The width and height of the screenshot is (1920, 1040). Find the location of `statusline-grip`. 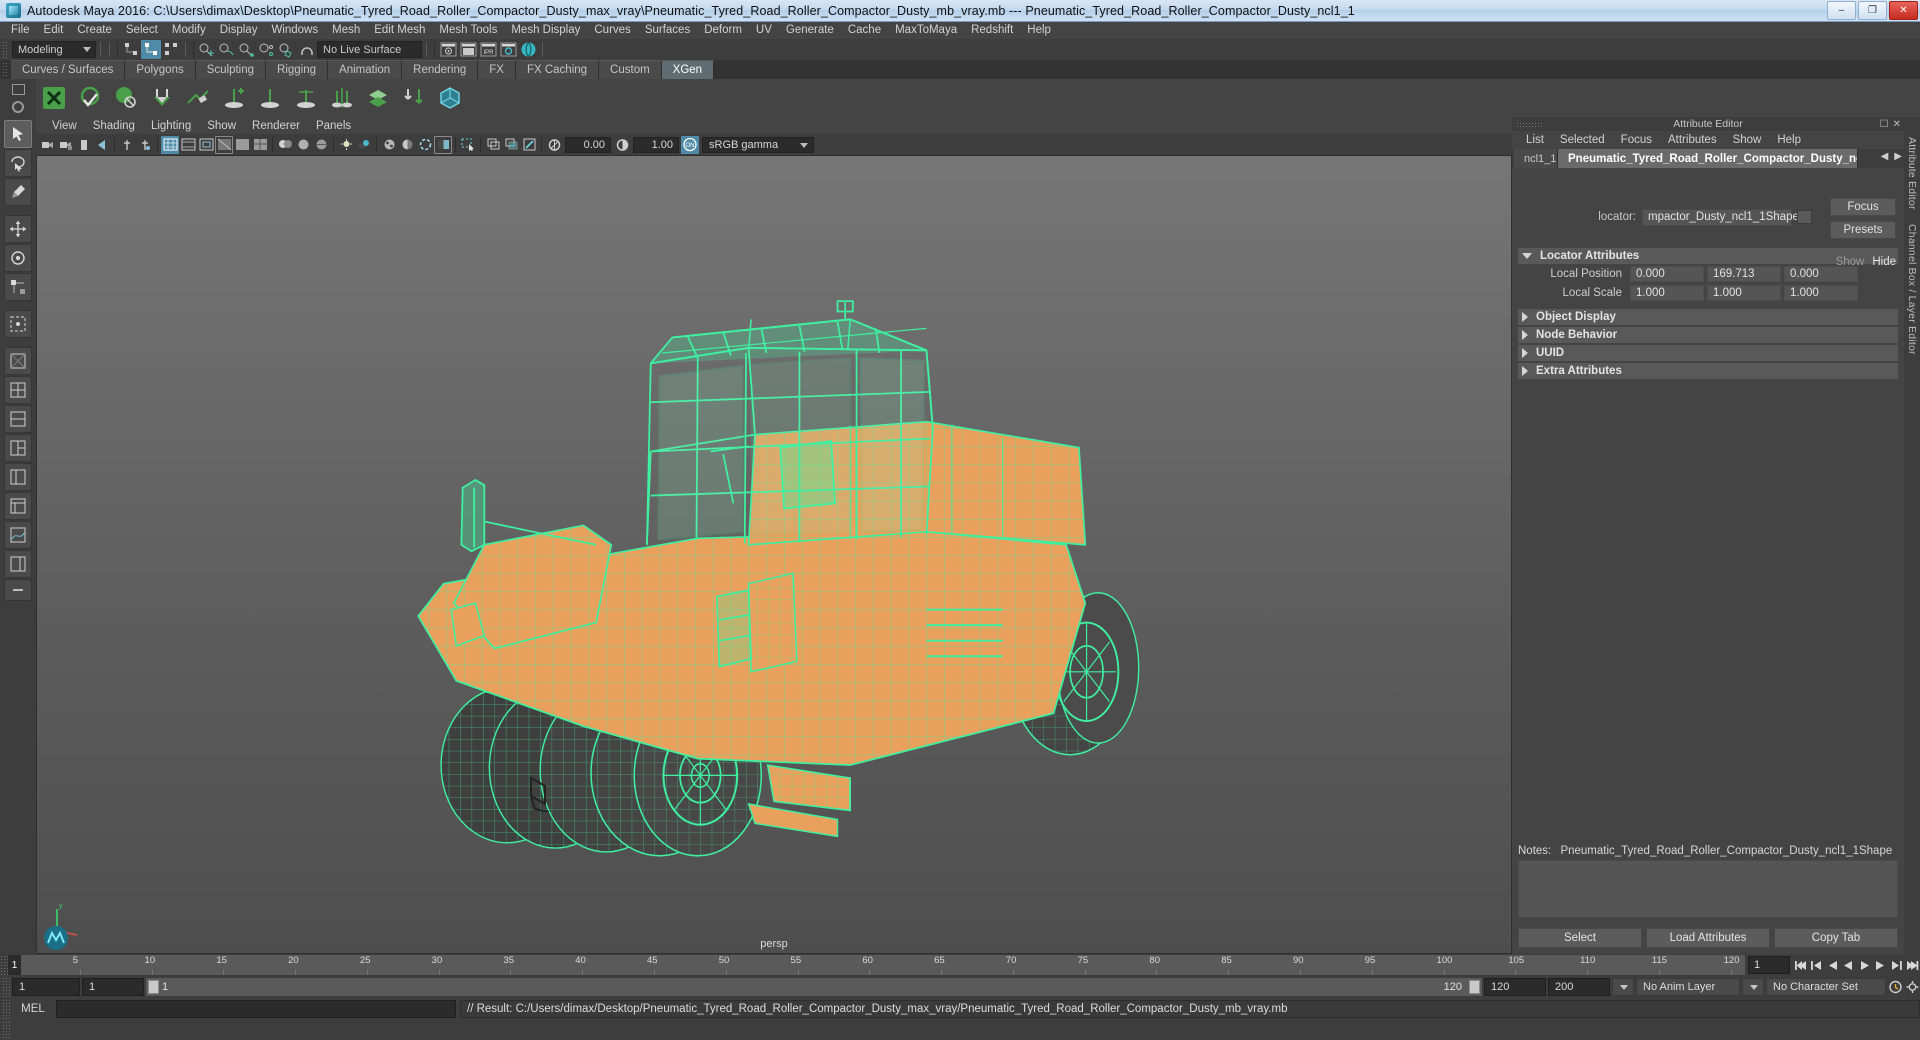

statusline-grip is located at coordinates (5, 49).